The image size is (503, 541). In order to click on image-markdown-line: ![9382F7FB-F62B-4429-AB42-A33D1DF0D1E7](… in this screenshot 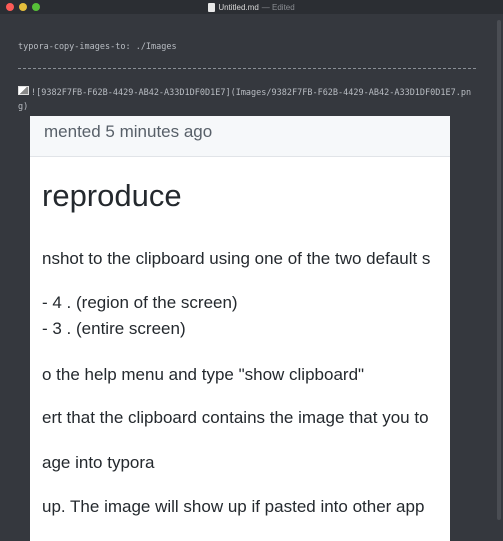, I will do `click(249, 100)`.